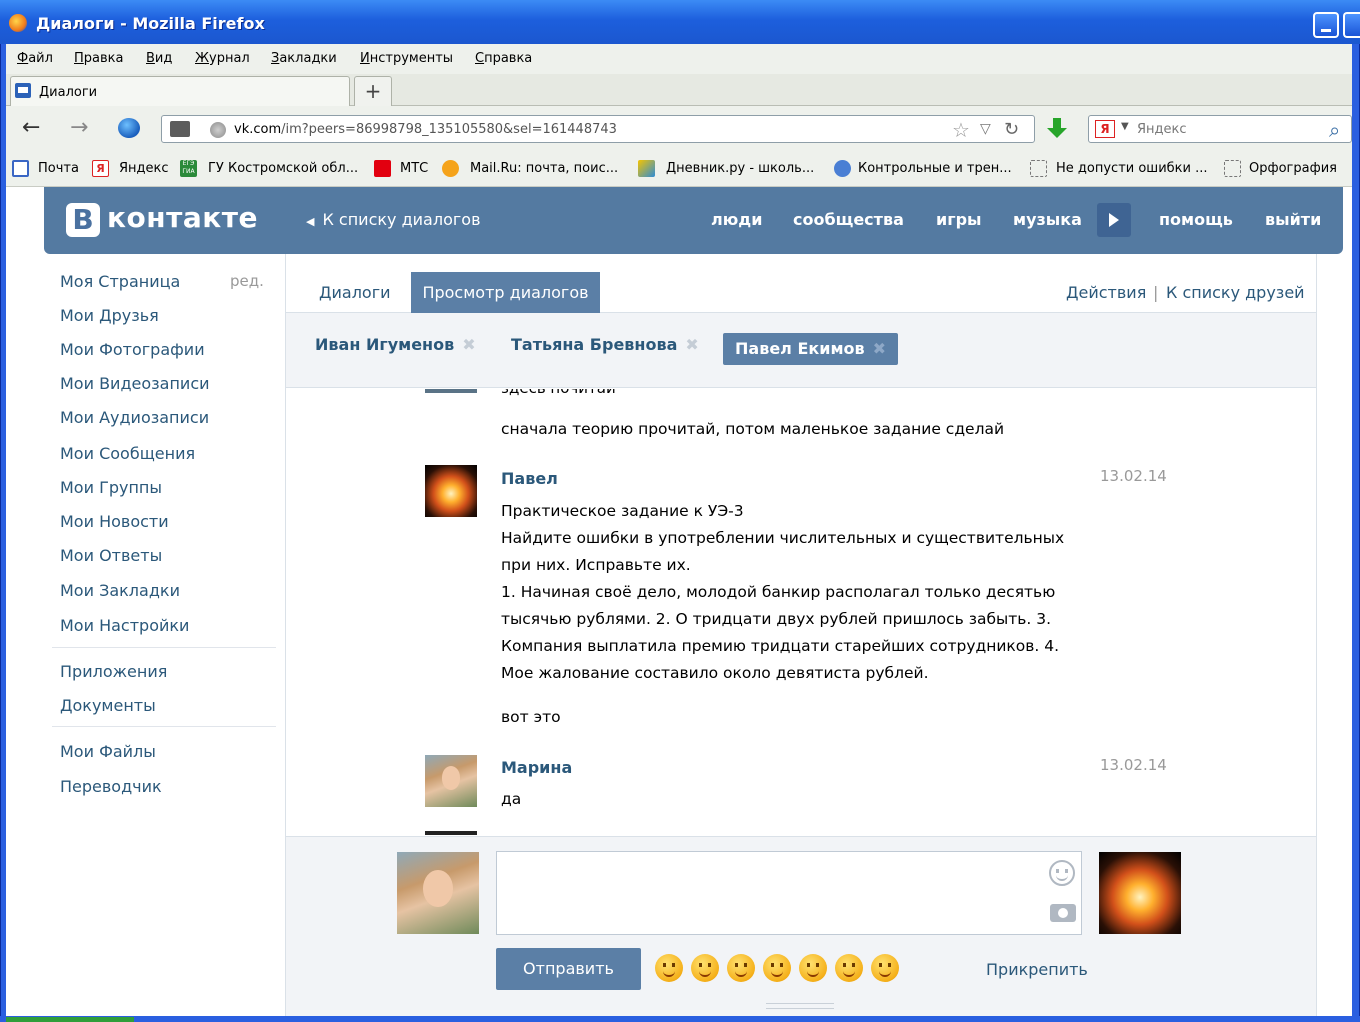 The image size is (1360, 1022). I want to click on camera-icon, so click(1063, 913).